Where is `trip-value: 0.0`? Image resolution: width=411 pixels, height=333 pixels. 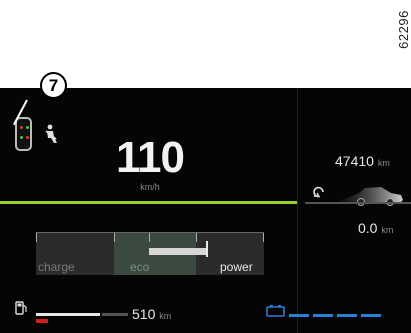 trip-value: 0.0 is located at coordinates (368, 228).